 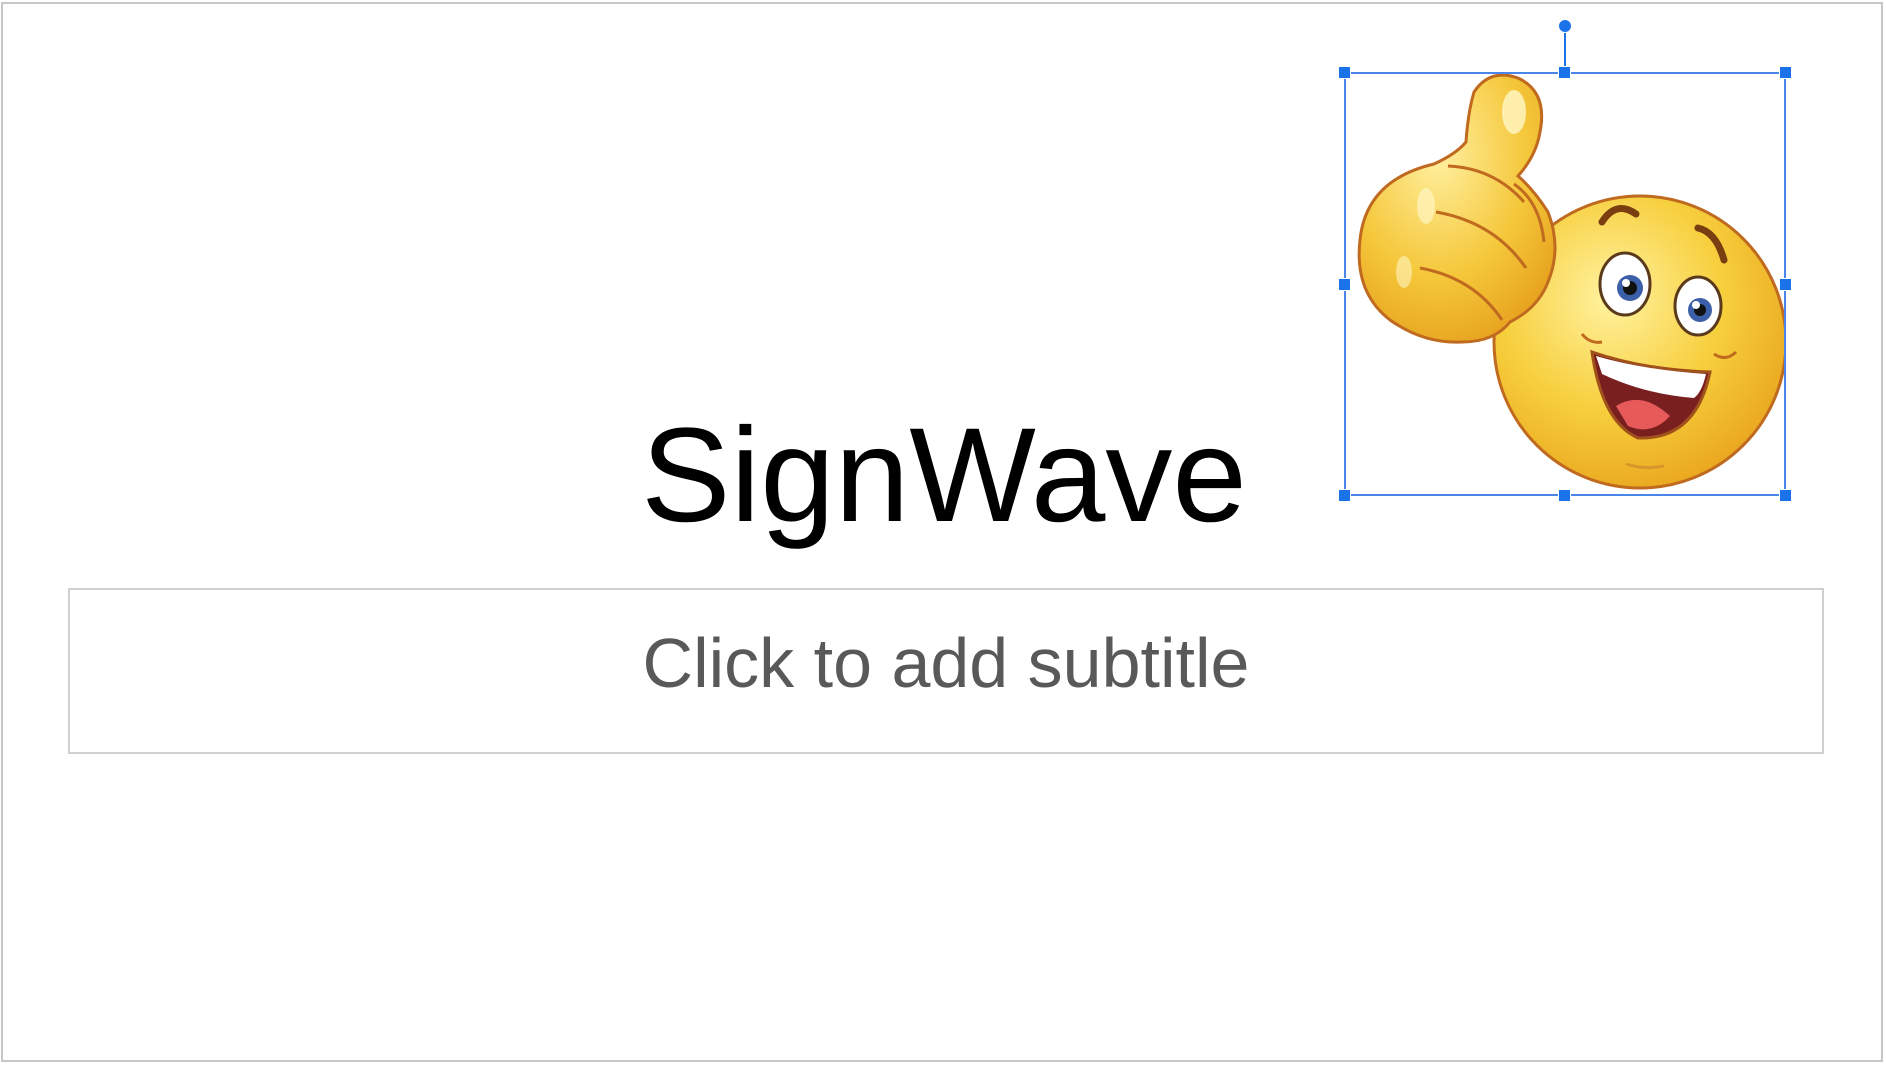 I want to click on thumbs-up-smiley-image, so click(x=1565, y=284).